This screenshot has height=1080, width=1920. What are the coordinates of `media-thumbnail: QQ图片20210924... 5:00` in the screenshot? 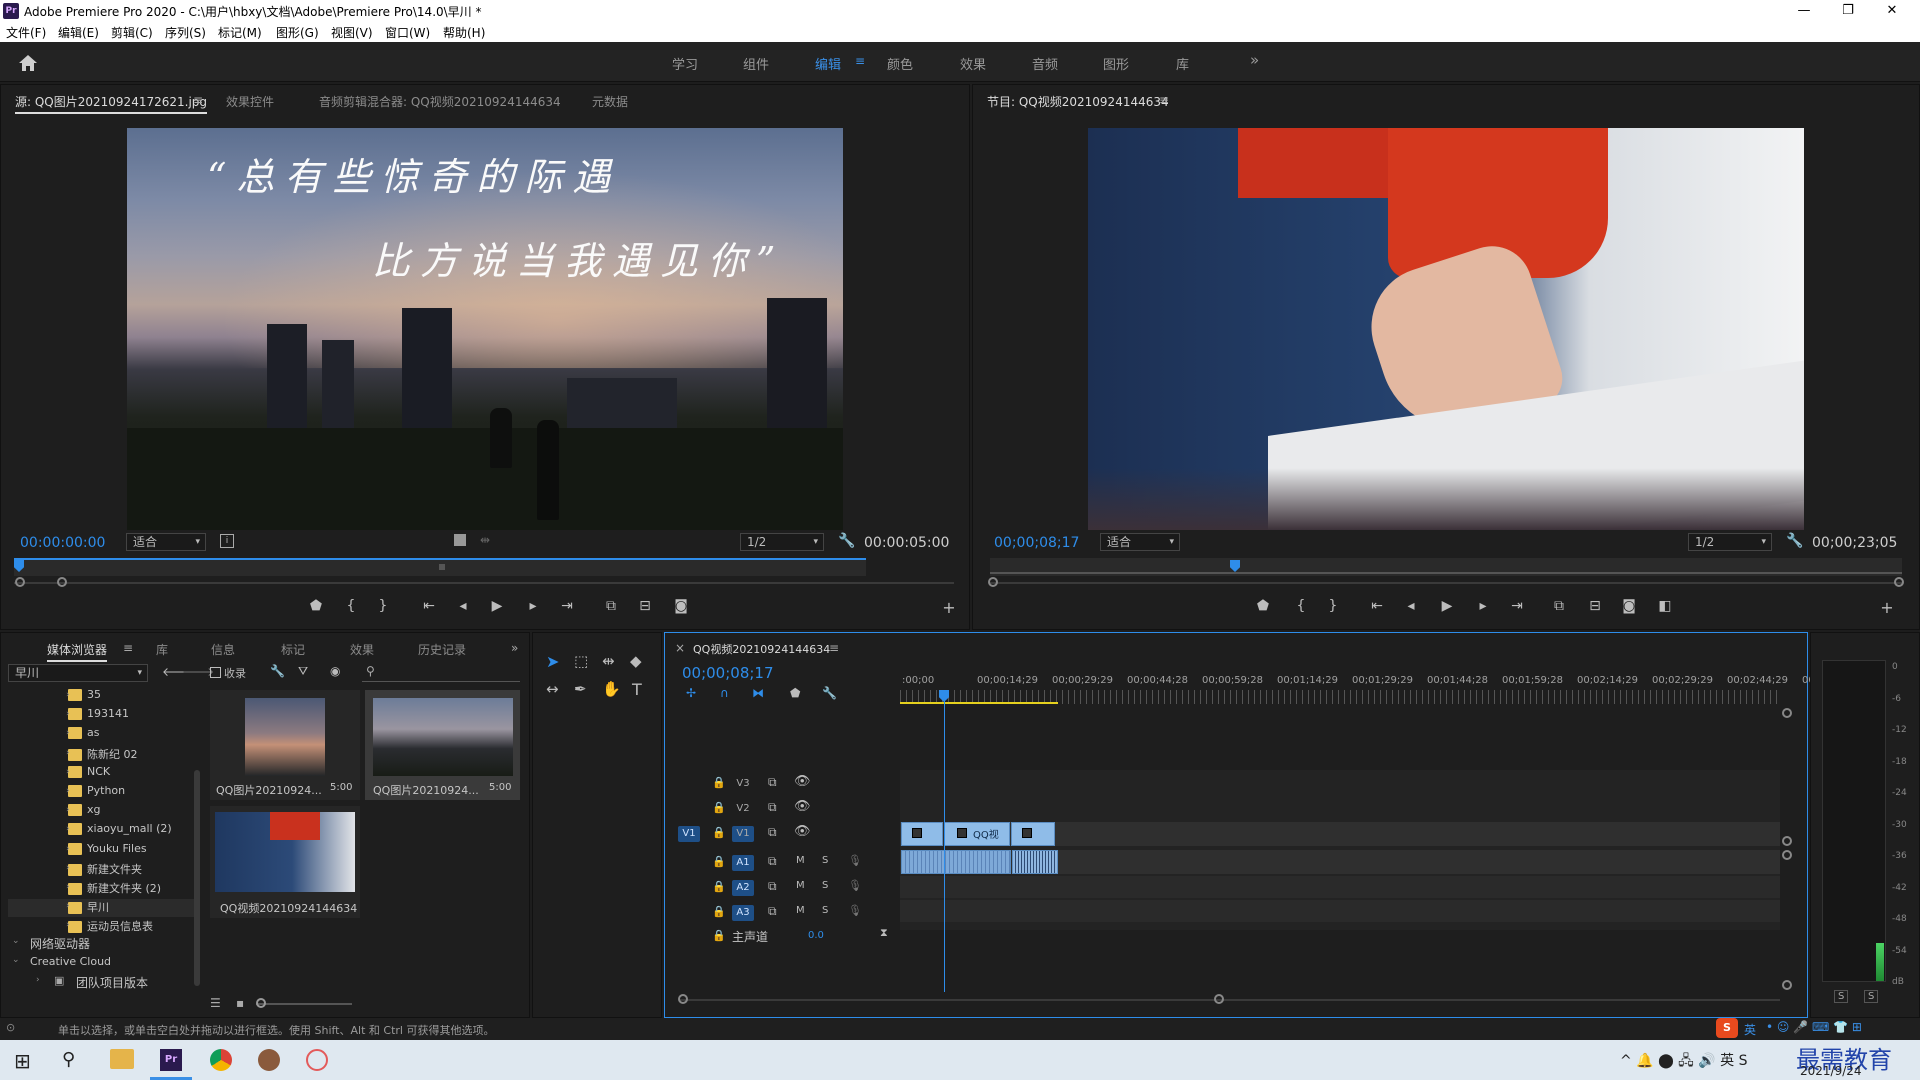 It's located at (285, 745).